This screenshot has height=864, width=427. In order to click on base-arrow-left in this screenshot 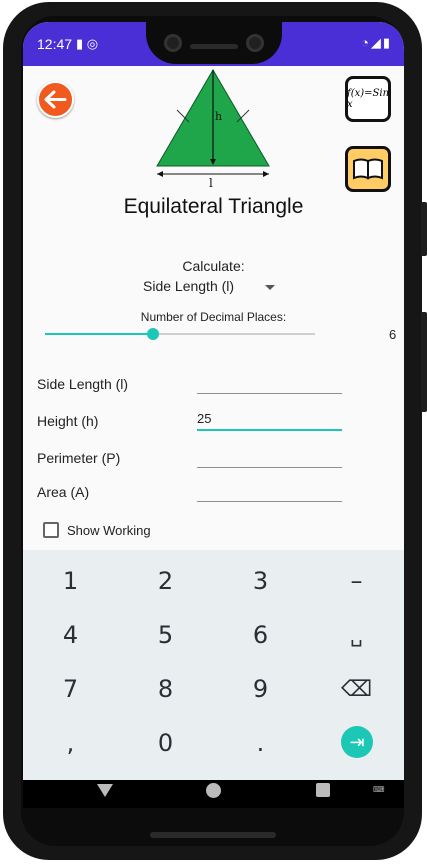, I will do `click(160, 174)`.